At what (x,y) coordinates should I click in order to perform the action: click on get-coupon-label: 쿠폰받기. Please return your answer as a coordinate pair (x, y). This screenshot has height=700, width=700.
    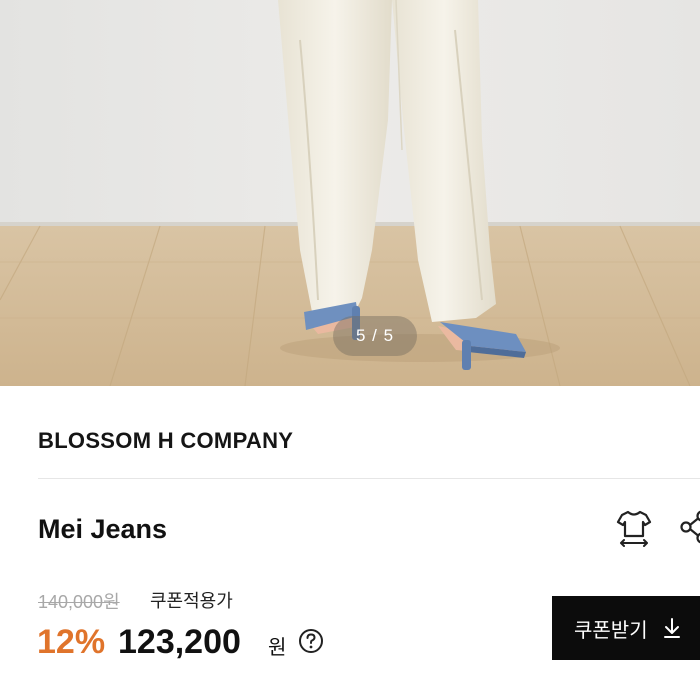
    Looking at the image, I should click on (611, 630).